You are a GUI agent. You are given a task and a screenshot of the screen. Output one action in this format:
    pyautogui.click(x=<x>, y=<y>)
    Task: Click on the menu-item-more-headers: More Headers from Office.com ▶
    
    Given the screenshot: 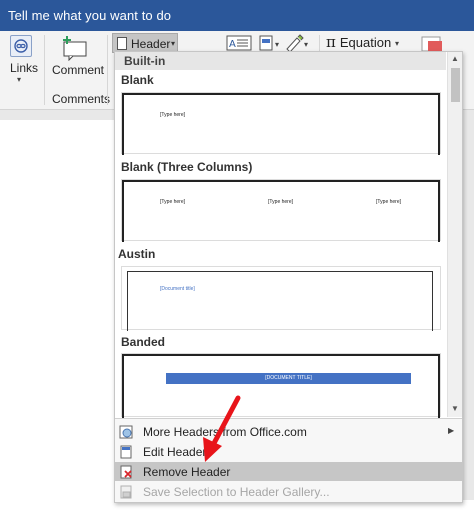 What is the action you would take?
    pyautogui.click(x=288, y=431)
    